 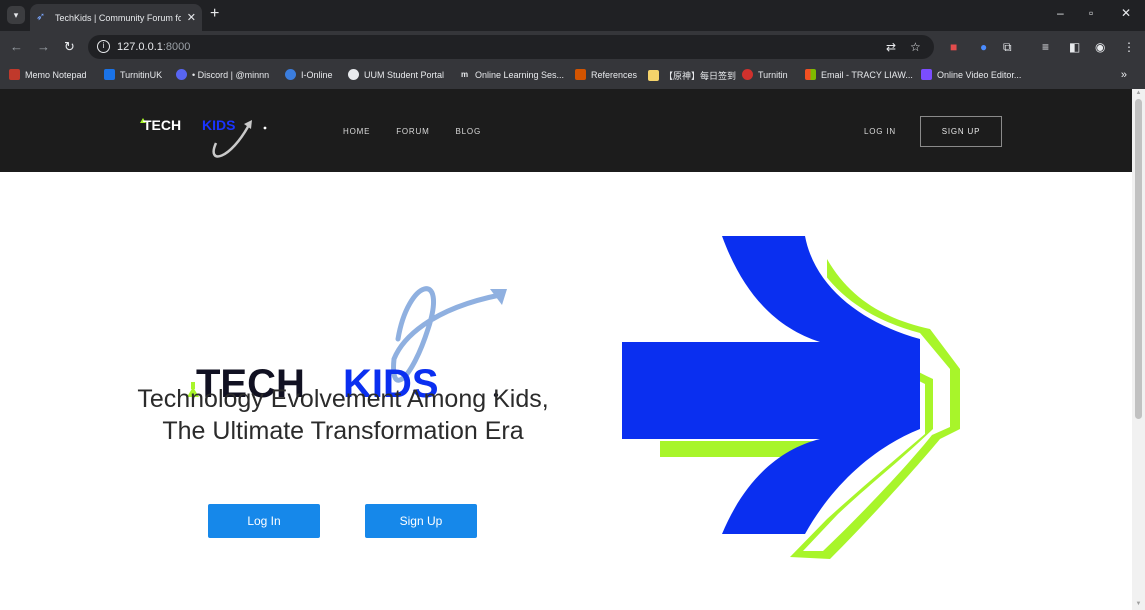 I want to click on site-header: TECH KIDS HOME FORUM BLOG LOG IN SIGN UP, so click(x=566, y=130).